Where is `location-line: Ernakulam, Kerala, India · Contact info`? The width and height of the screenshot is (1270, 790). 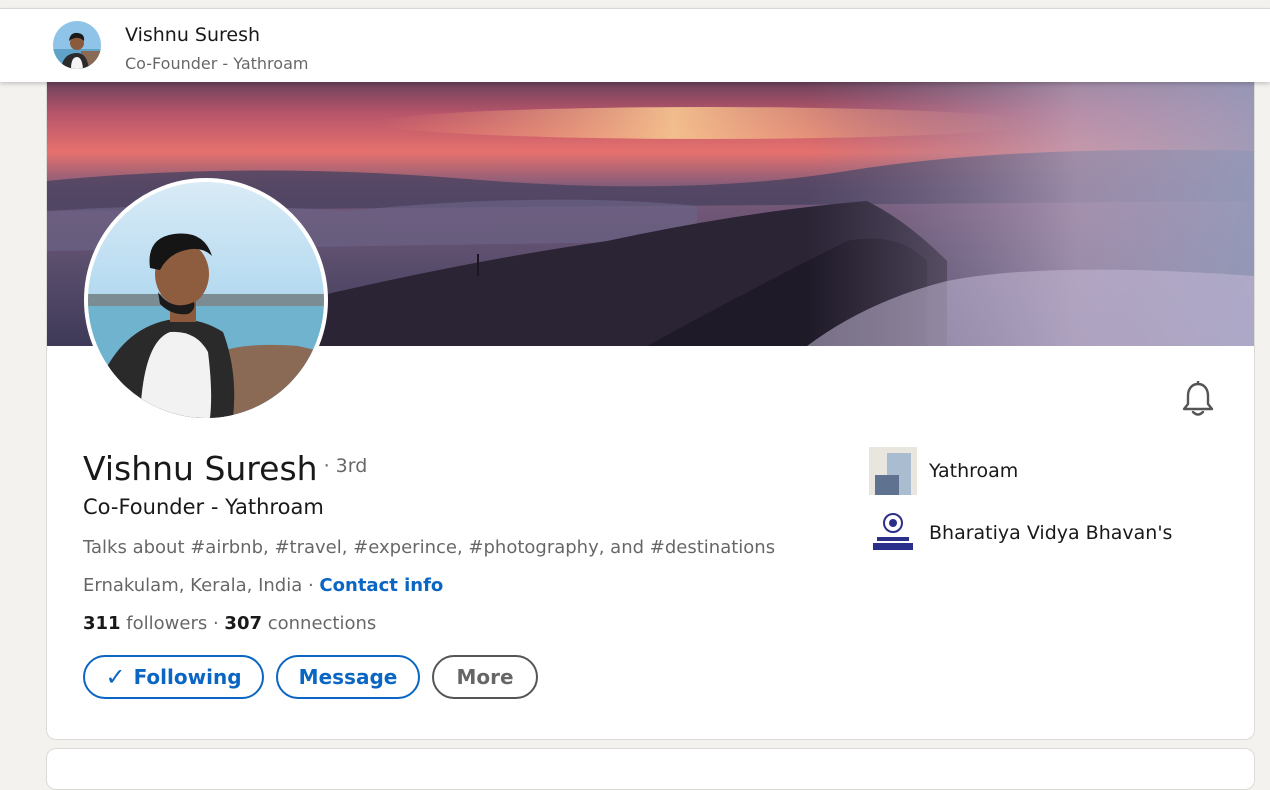 location-line: Ernakulam, Kerala, India · Contact info is located at coordinates (263, 585).